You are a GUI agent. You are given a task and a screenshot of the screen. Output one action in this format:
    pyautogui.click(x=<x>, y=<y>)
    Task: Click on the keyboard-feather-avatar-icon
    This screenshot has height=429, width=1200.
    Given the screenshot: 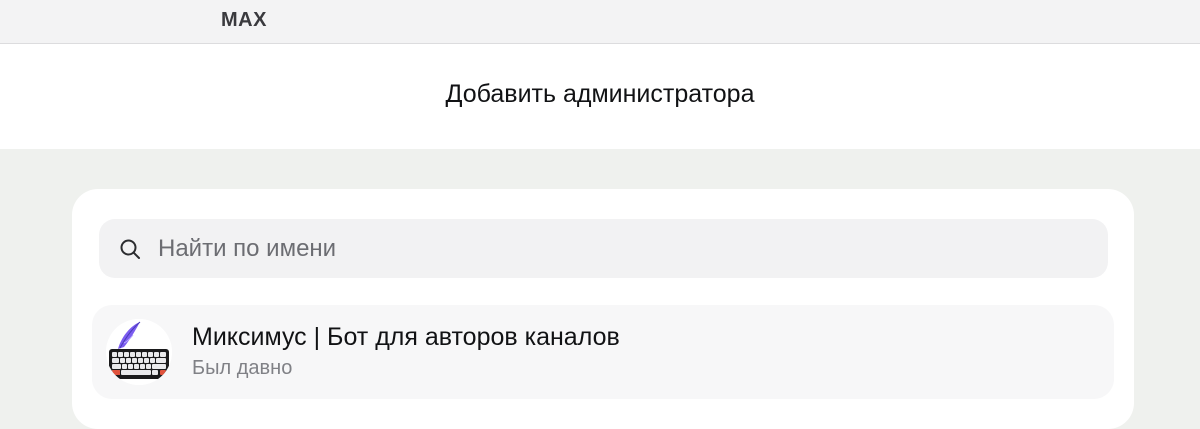 What is the action you would take?
    pyautogui.click(x=139, y=352)
    